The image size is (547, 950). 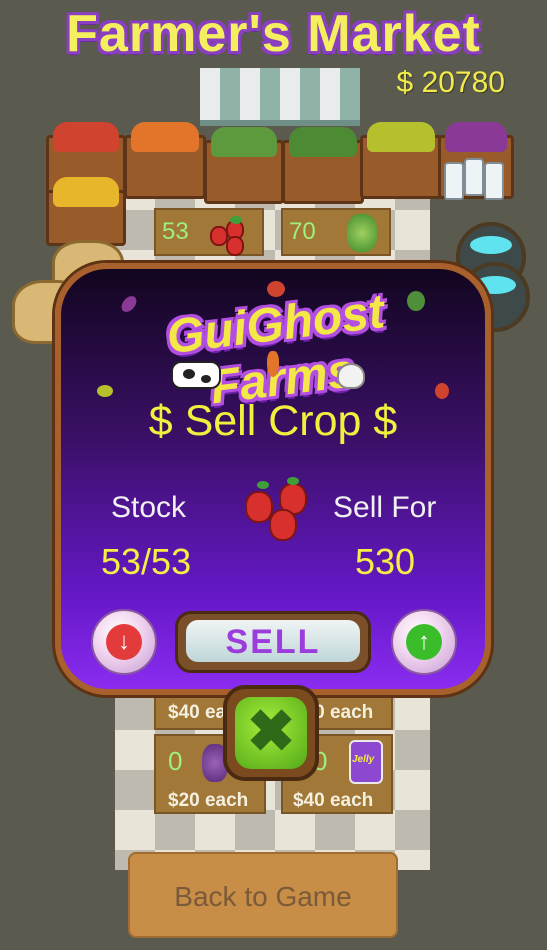 I want to click on sell-for-value: 530, so click(x=385, y=561).